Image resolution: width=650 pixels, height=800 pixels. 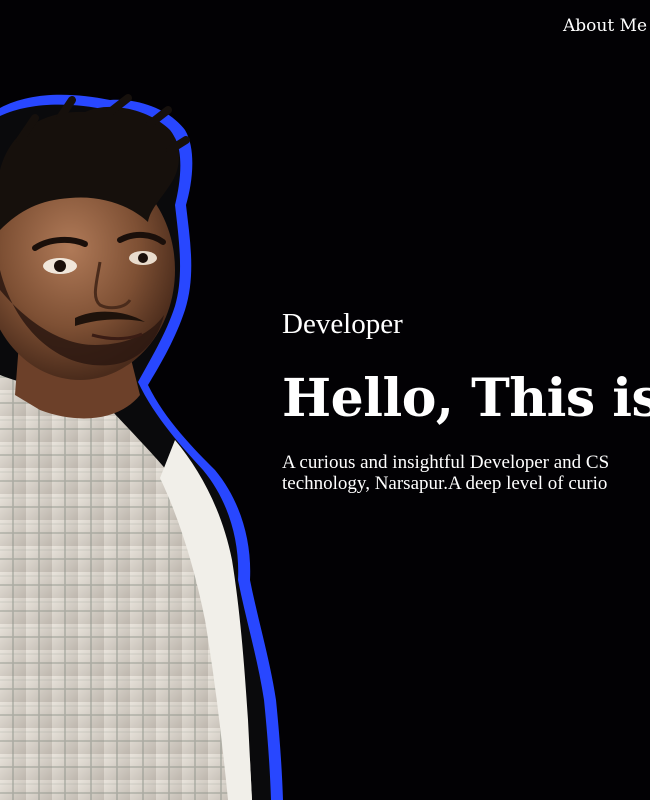 I want to click on role-subtitle: Developer, so click(x=342, y=324).